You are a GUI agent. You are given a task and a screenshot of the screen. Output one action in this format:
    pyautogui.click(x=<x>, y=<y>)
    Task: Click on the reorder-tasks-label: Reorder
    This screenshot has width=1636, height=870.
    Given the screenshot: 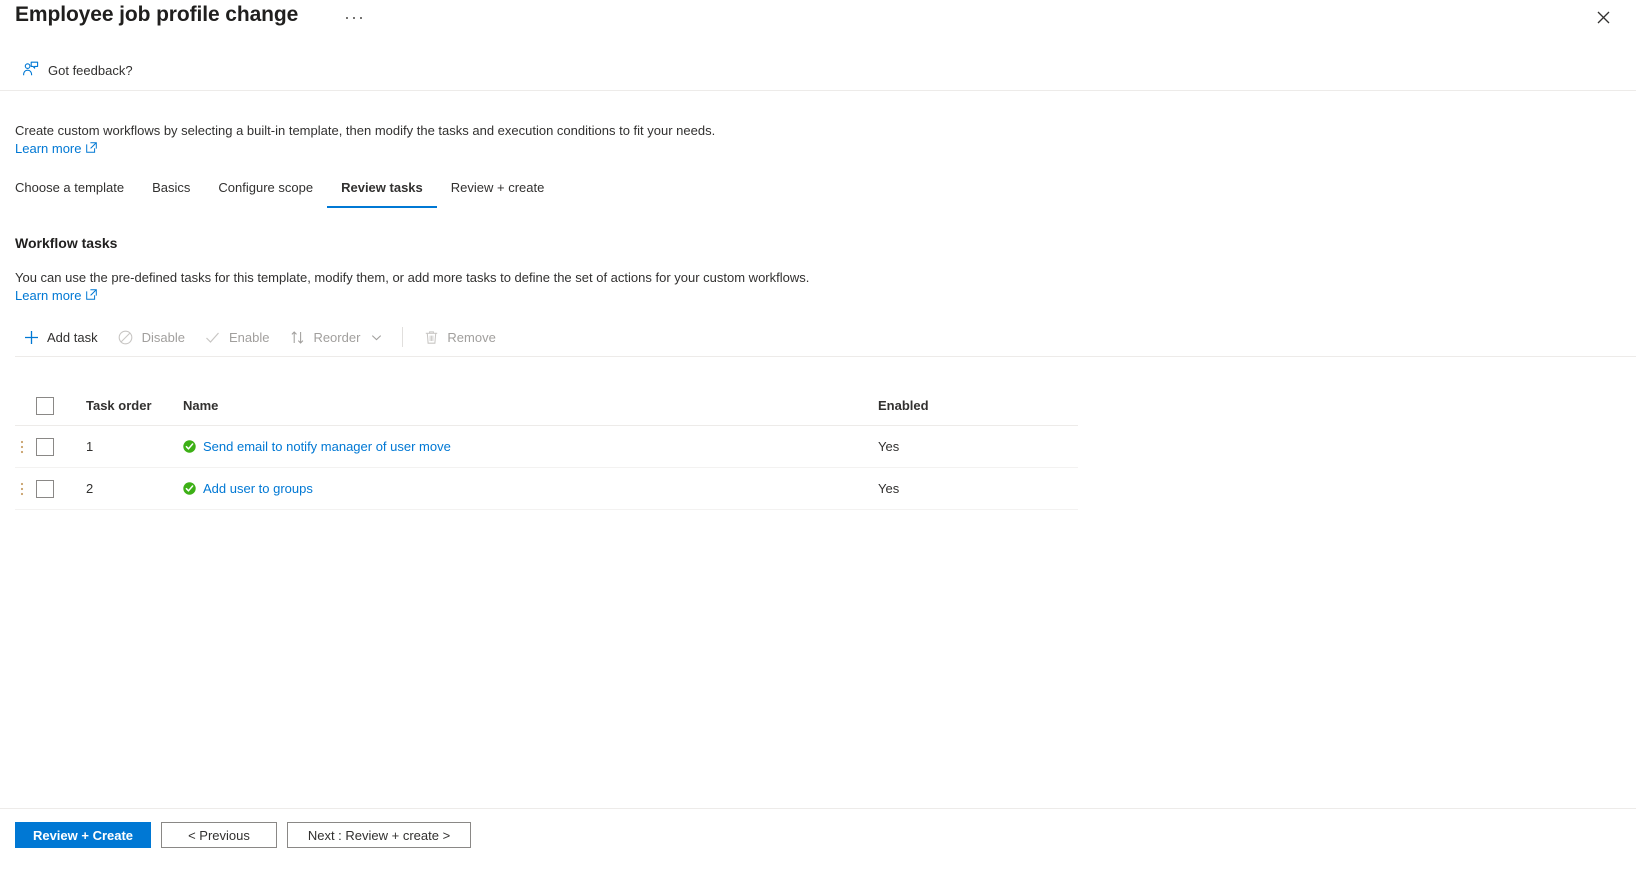 What is the action you would take?
    pyautogui.click(x=337, y=337)
    